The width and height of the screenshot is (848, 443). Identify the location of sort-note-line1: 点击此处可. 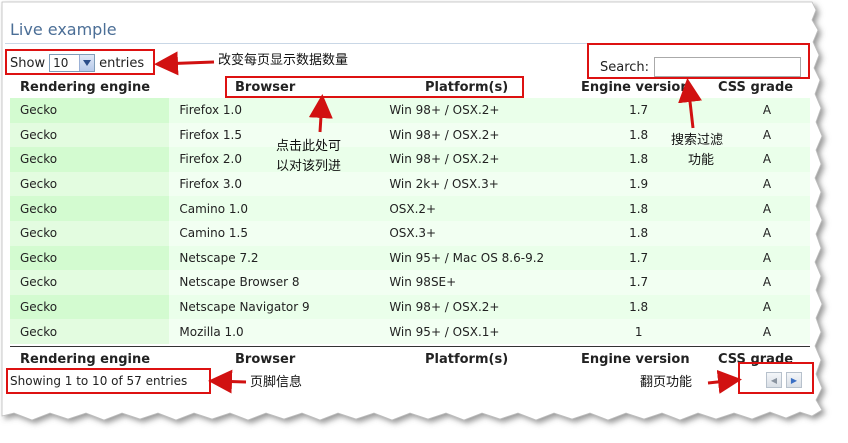
(309, 146).